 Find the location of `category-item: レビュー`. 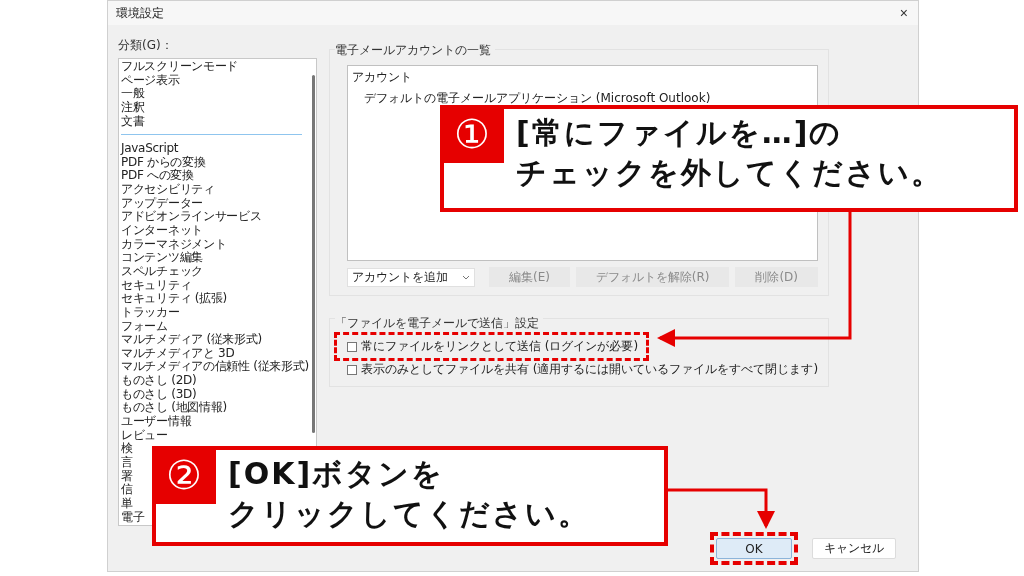

category-item: レビュー is located at coordinates (144, 435).